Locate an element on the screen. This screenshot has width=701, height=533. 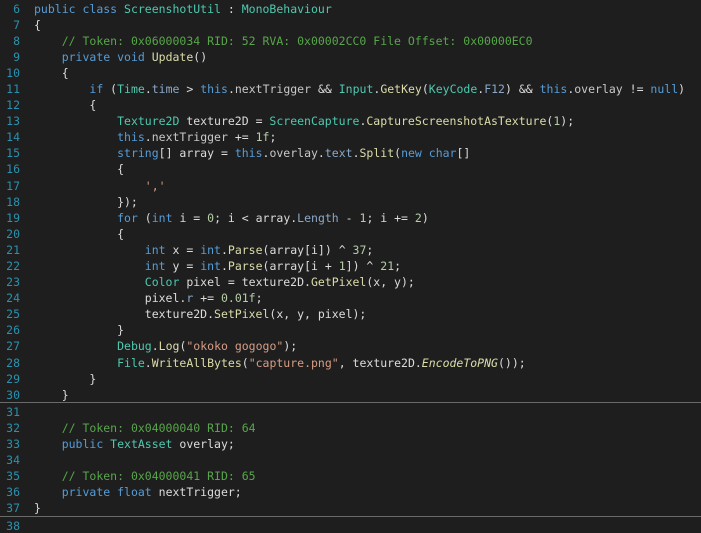
code-token: y = is located at coordinates (183, 266).